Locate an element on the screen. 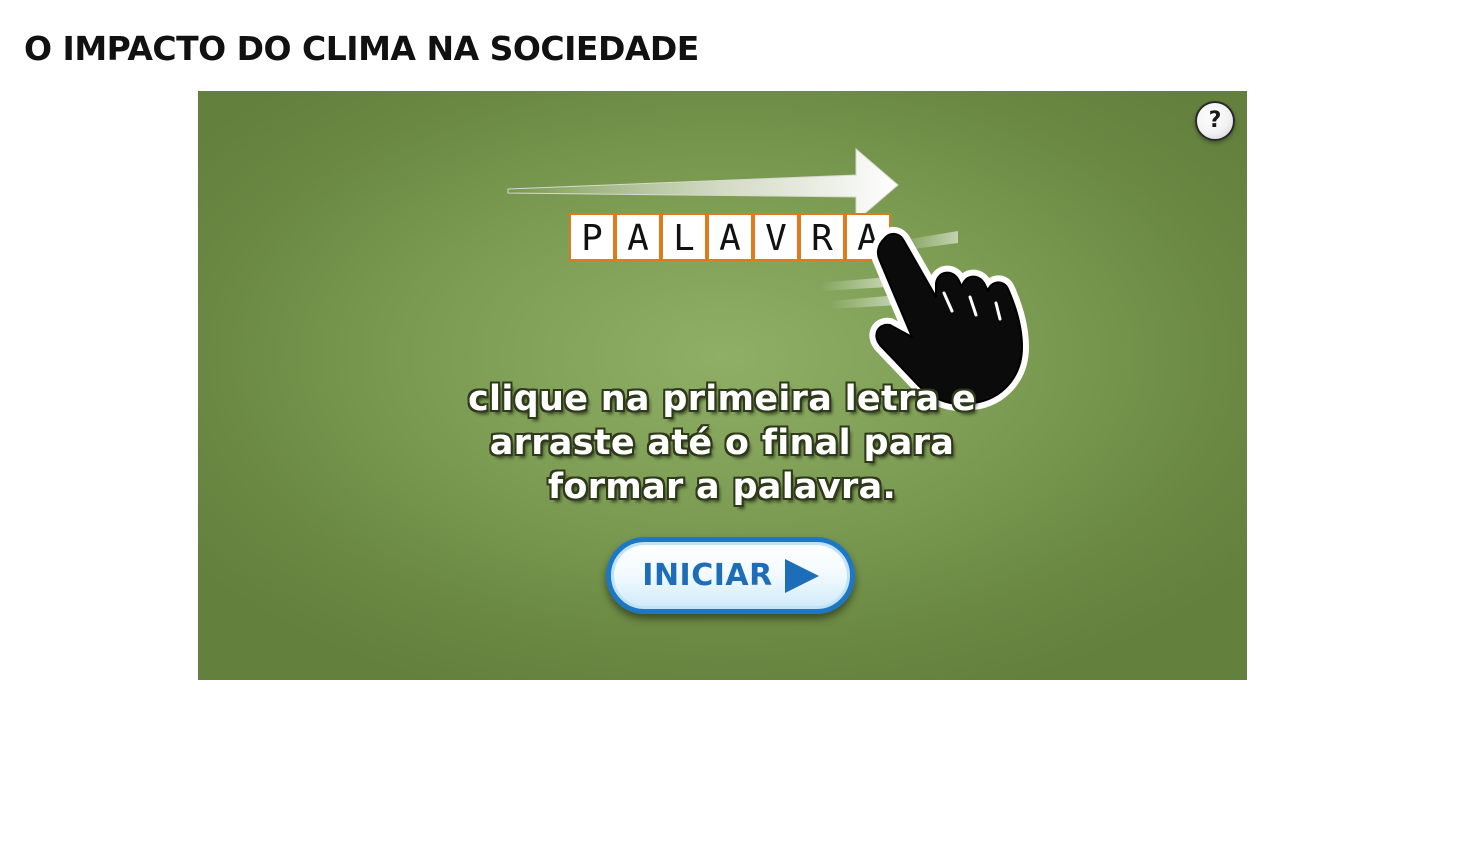  letter-tile-text: P is located at coordinates (592, 238).